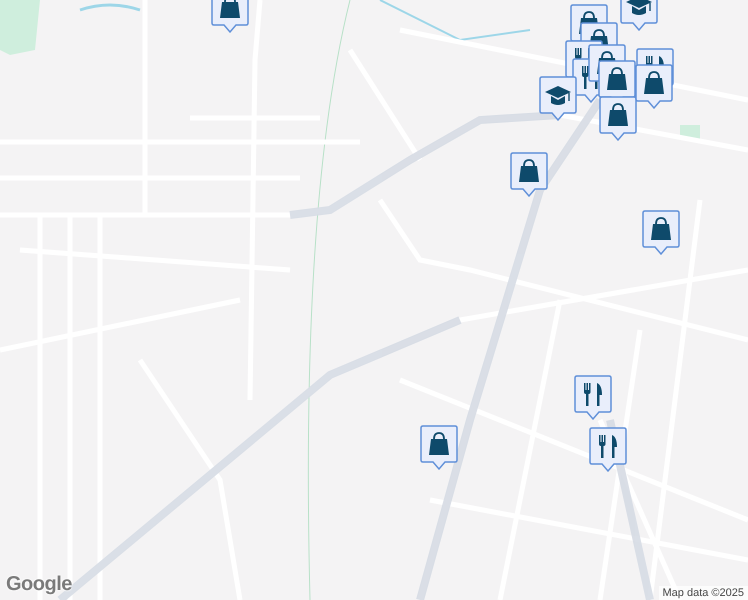  What do you see at coordinates (703, 593) in the screenshot?
I see `map-attribution: Map data ©2025` at bounding box center [703, 593].